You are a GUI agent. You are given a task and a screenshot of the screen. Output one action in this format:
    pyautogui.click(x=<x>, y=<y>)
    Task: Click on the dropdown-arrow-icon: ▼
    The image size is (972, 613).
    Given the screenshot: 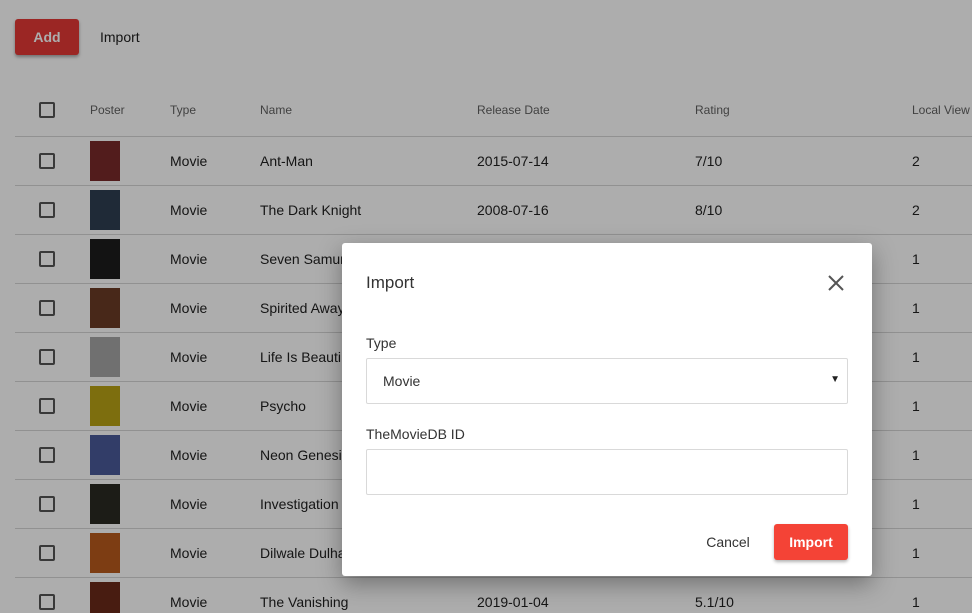 What is the action you would take?
    pyautogui.click(x=835, y=379)
    